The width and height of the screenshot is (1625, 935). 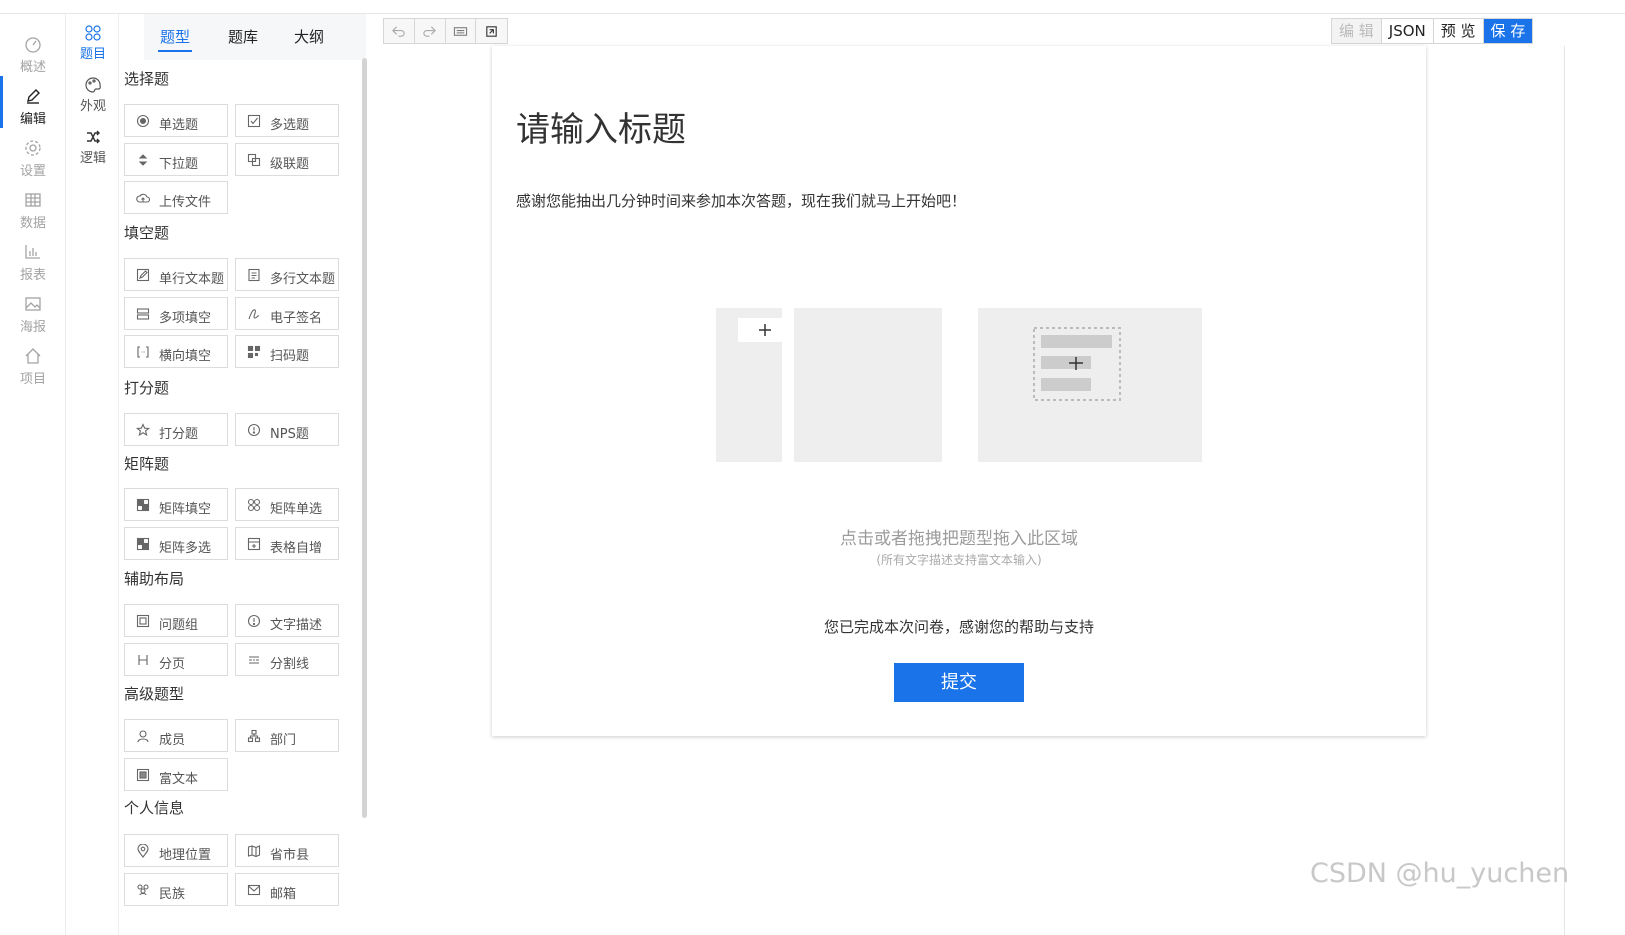 What do you see at coordinates (93, 148) in the screenshot?
I see `subnav-logic: 逻辑` at bounding box center [93, 148].